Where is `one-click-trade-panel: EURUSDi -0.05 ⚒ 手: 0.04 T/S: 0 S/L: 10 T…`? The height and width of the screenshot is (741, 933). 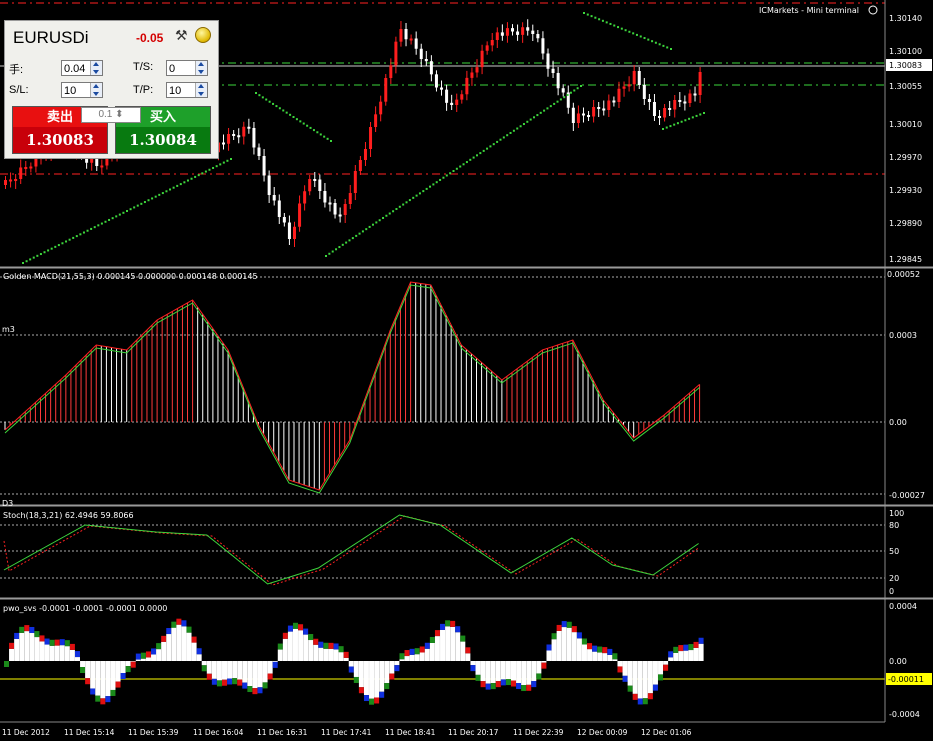 one-click-trade-panel: EURUSDi -0.05 ⚒ 手: 0.04 T/S: 0 S/L: 10 T… is located at coordinates (111, 89).